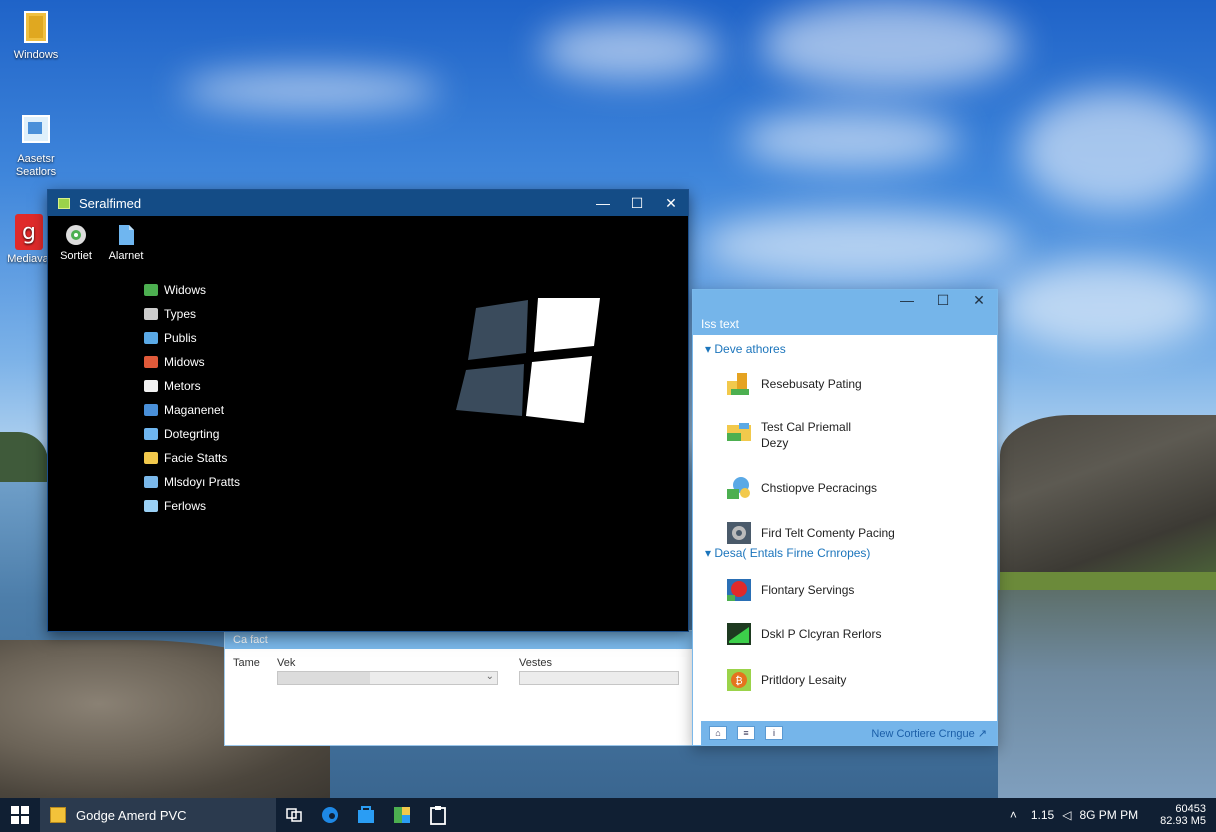 The width and height of the screenshot is (1216, 832). I want to click on network-globe-icon, so click(738, 488).